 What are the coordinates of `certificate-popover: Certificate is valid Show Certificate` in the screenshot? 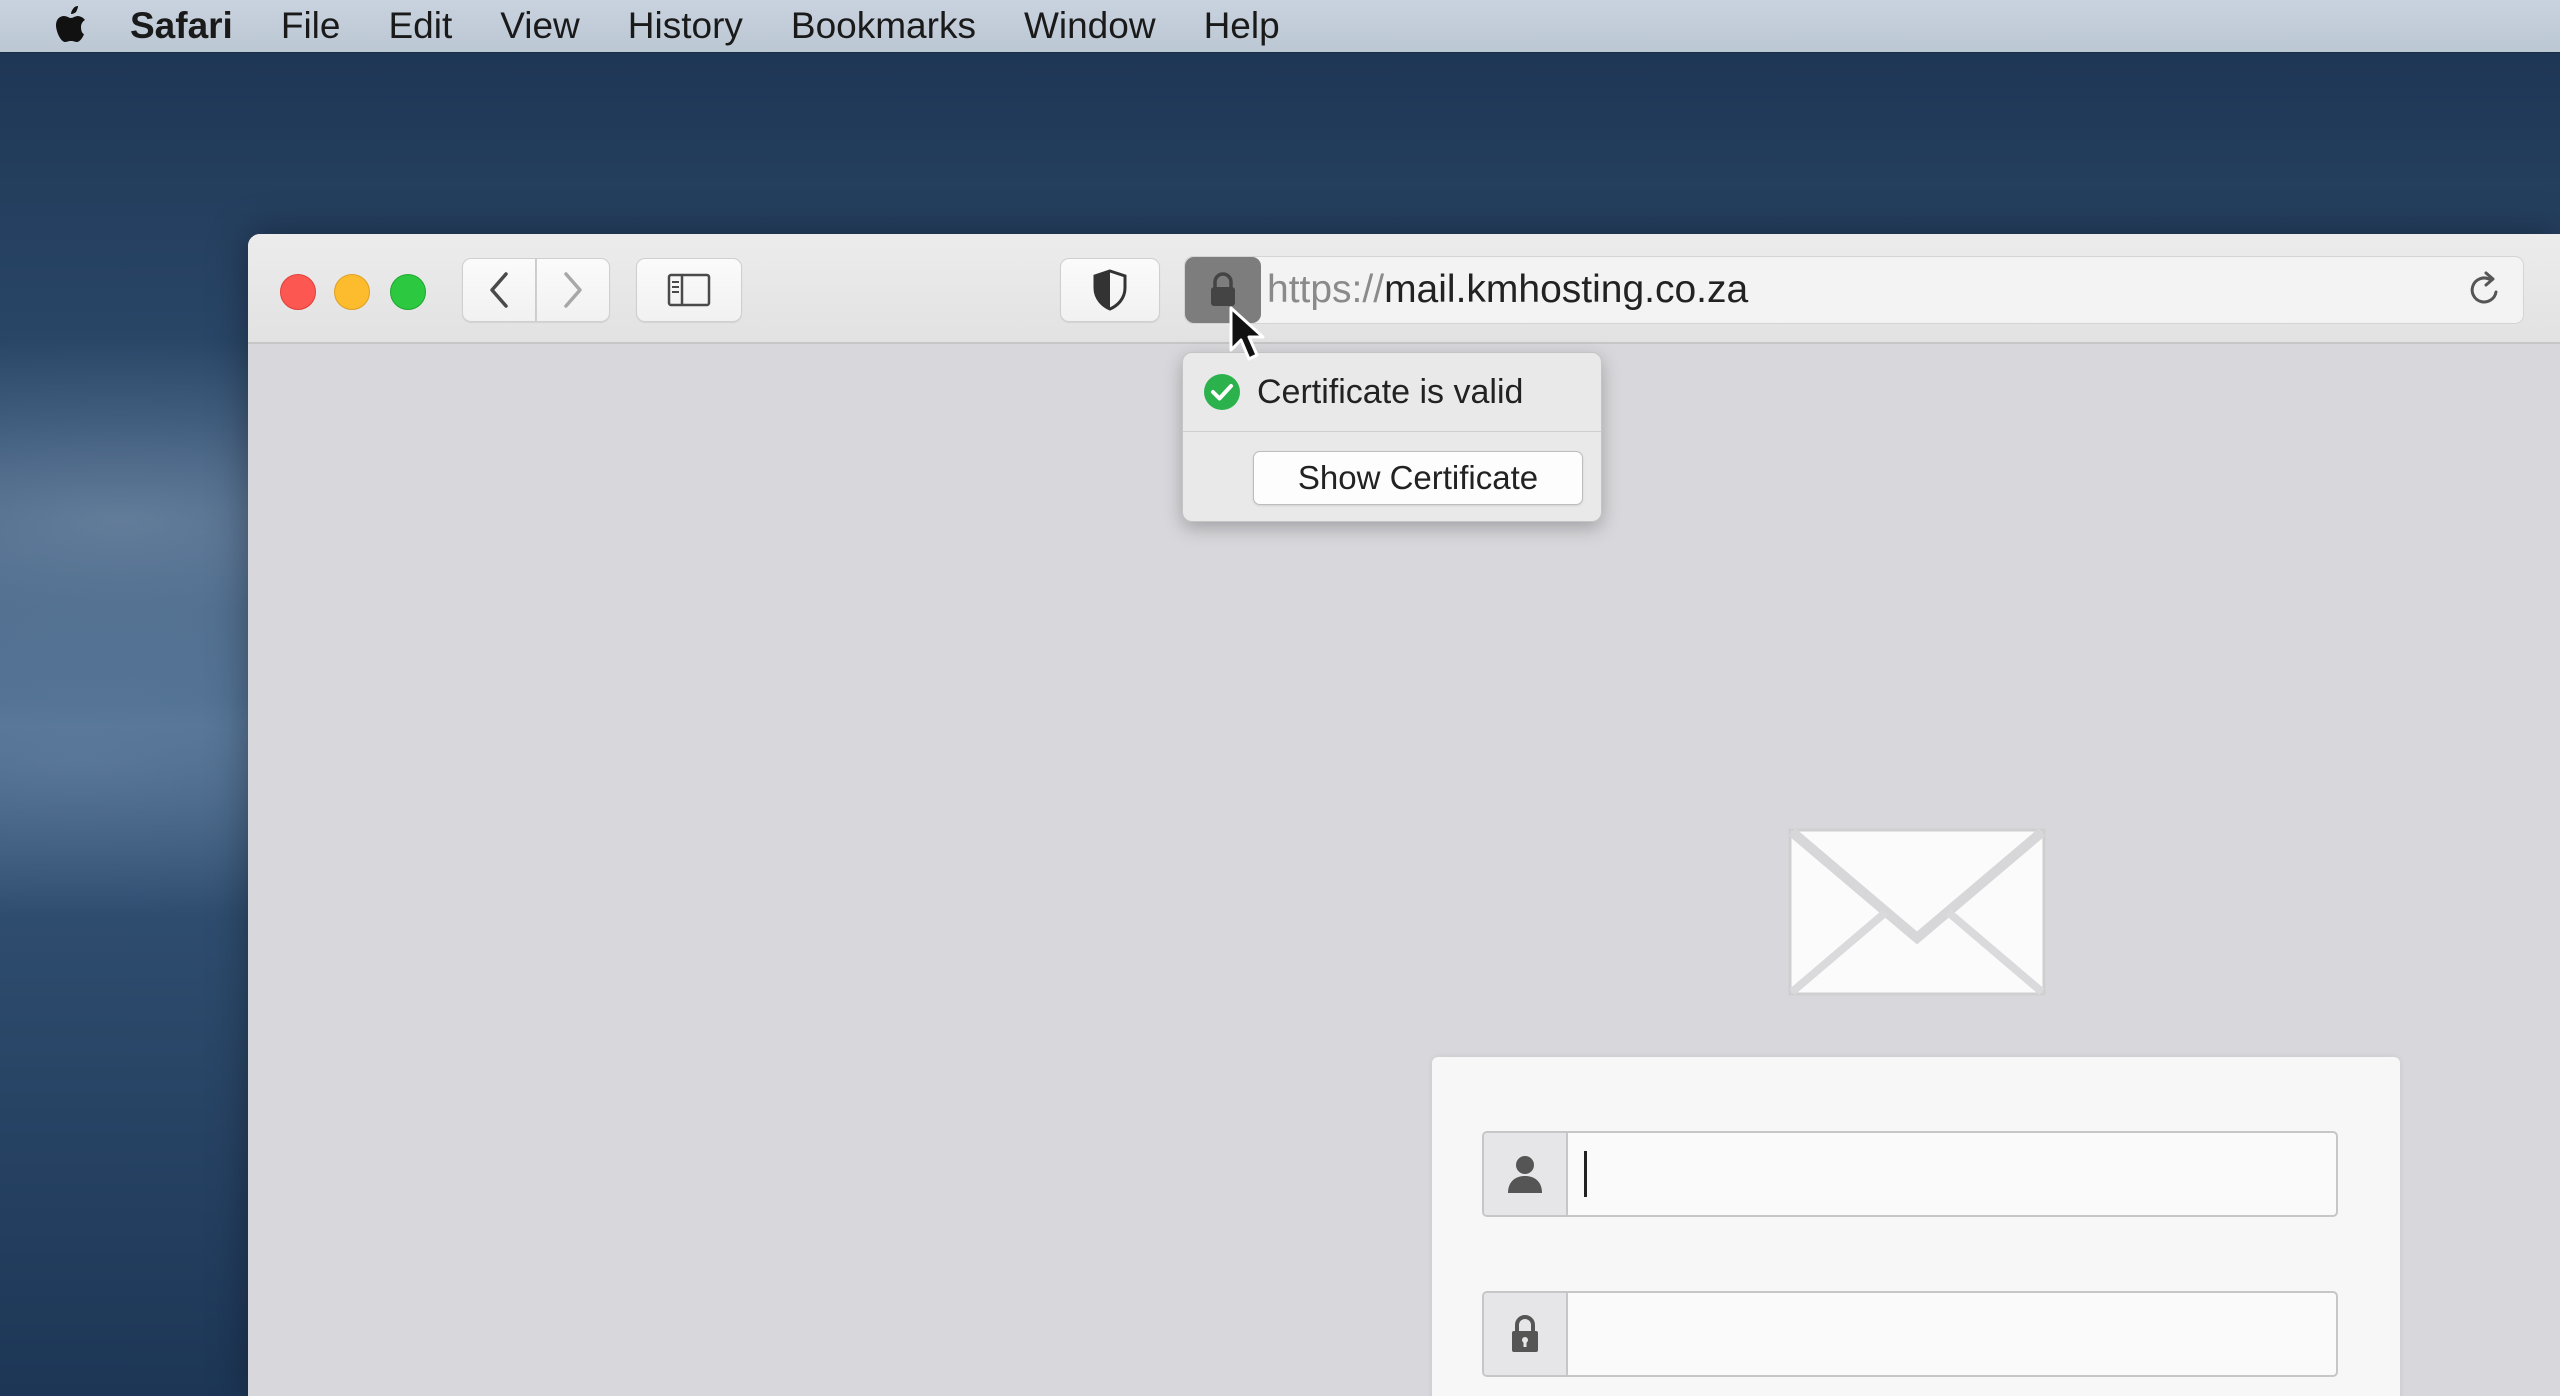 It's located at (1392, 437).